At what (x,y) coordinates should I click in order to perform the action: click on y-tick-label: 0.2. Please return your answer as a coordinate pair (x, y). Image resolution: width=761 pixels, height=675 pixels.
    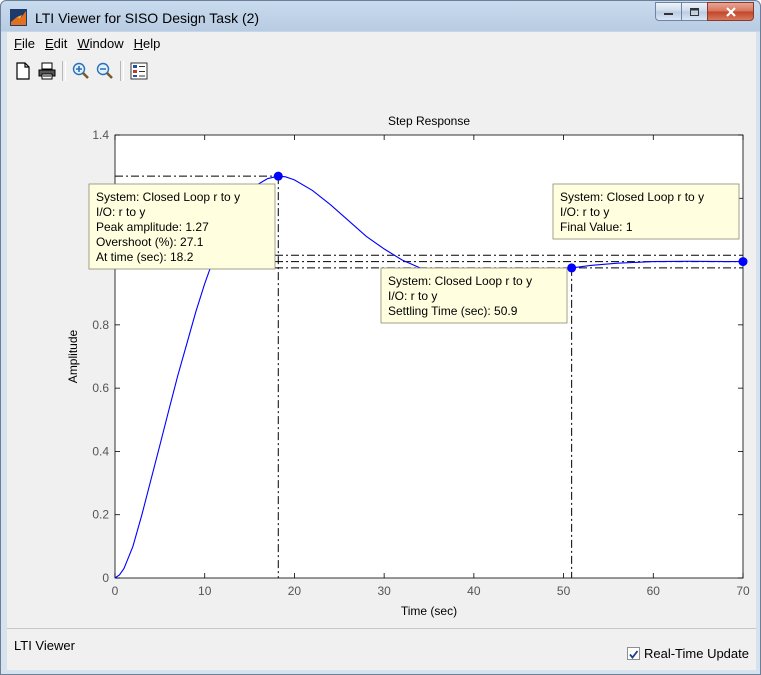
    Looking at the image, I should click on (100, 515).